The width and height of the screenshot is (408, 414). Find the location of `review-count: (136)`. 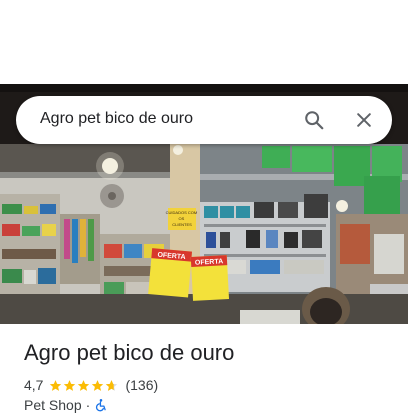

review-count: (136) is located at coordinates (141, 385).